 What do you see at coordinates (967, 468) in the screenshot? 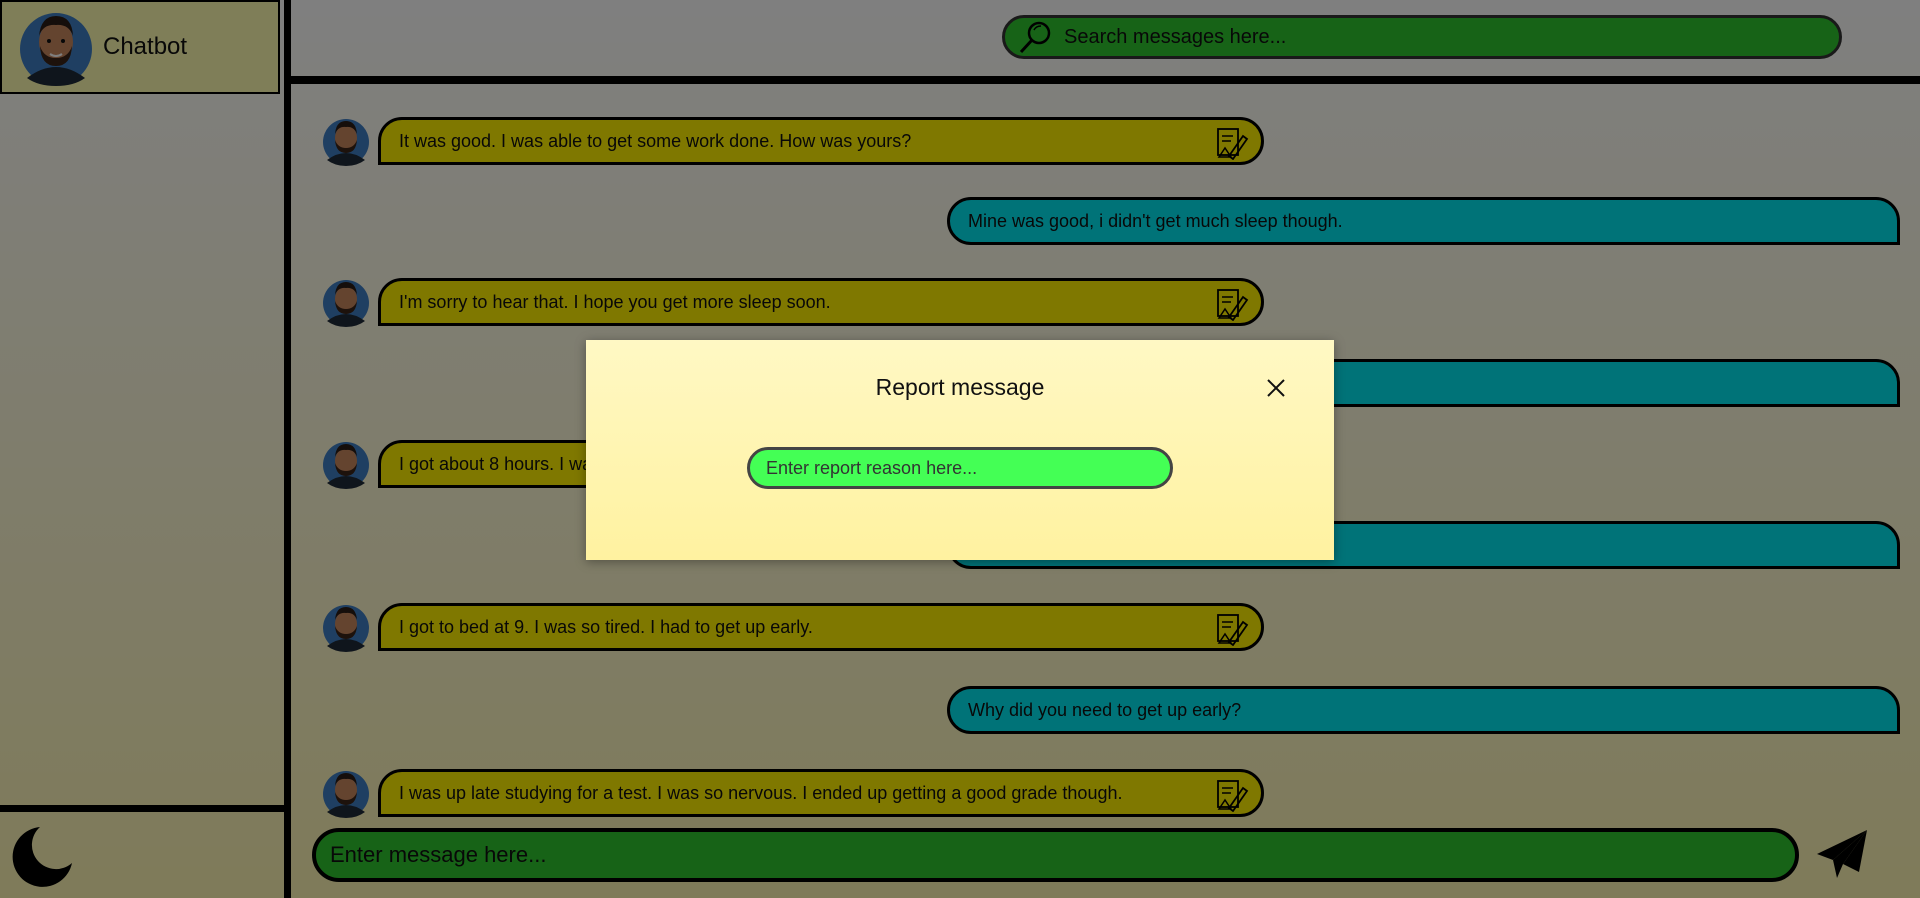
I see `report-reason-input` at bounding box center [967, 468].